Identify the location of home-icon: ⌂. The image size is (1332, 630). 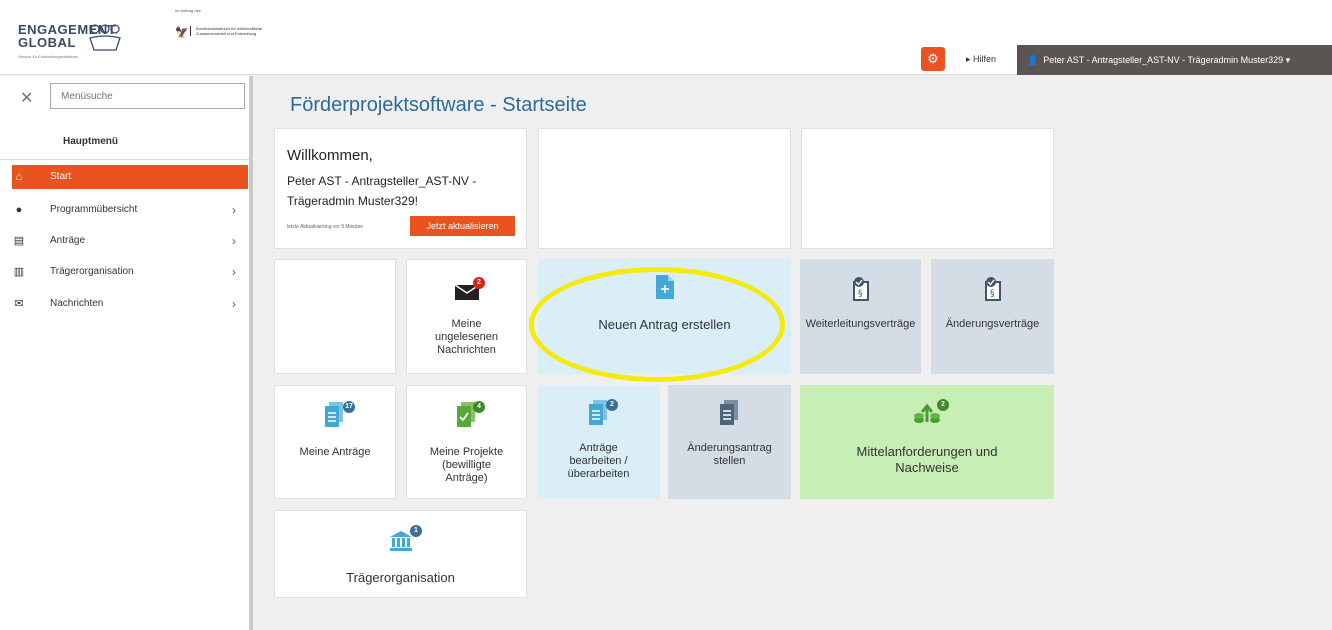
(19, 177).